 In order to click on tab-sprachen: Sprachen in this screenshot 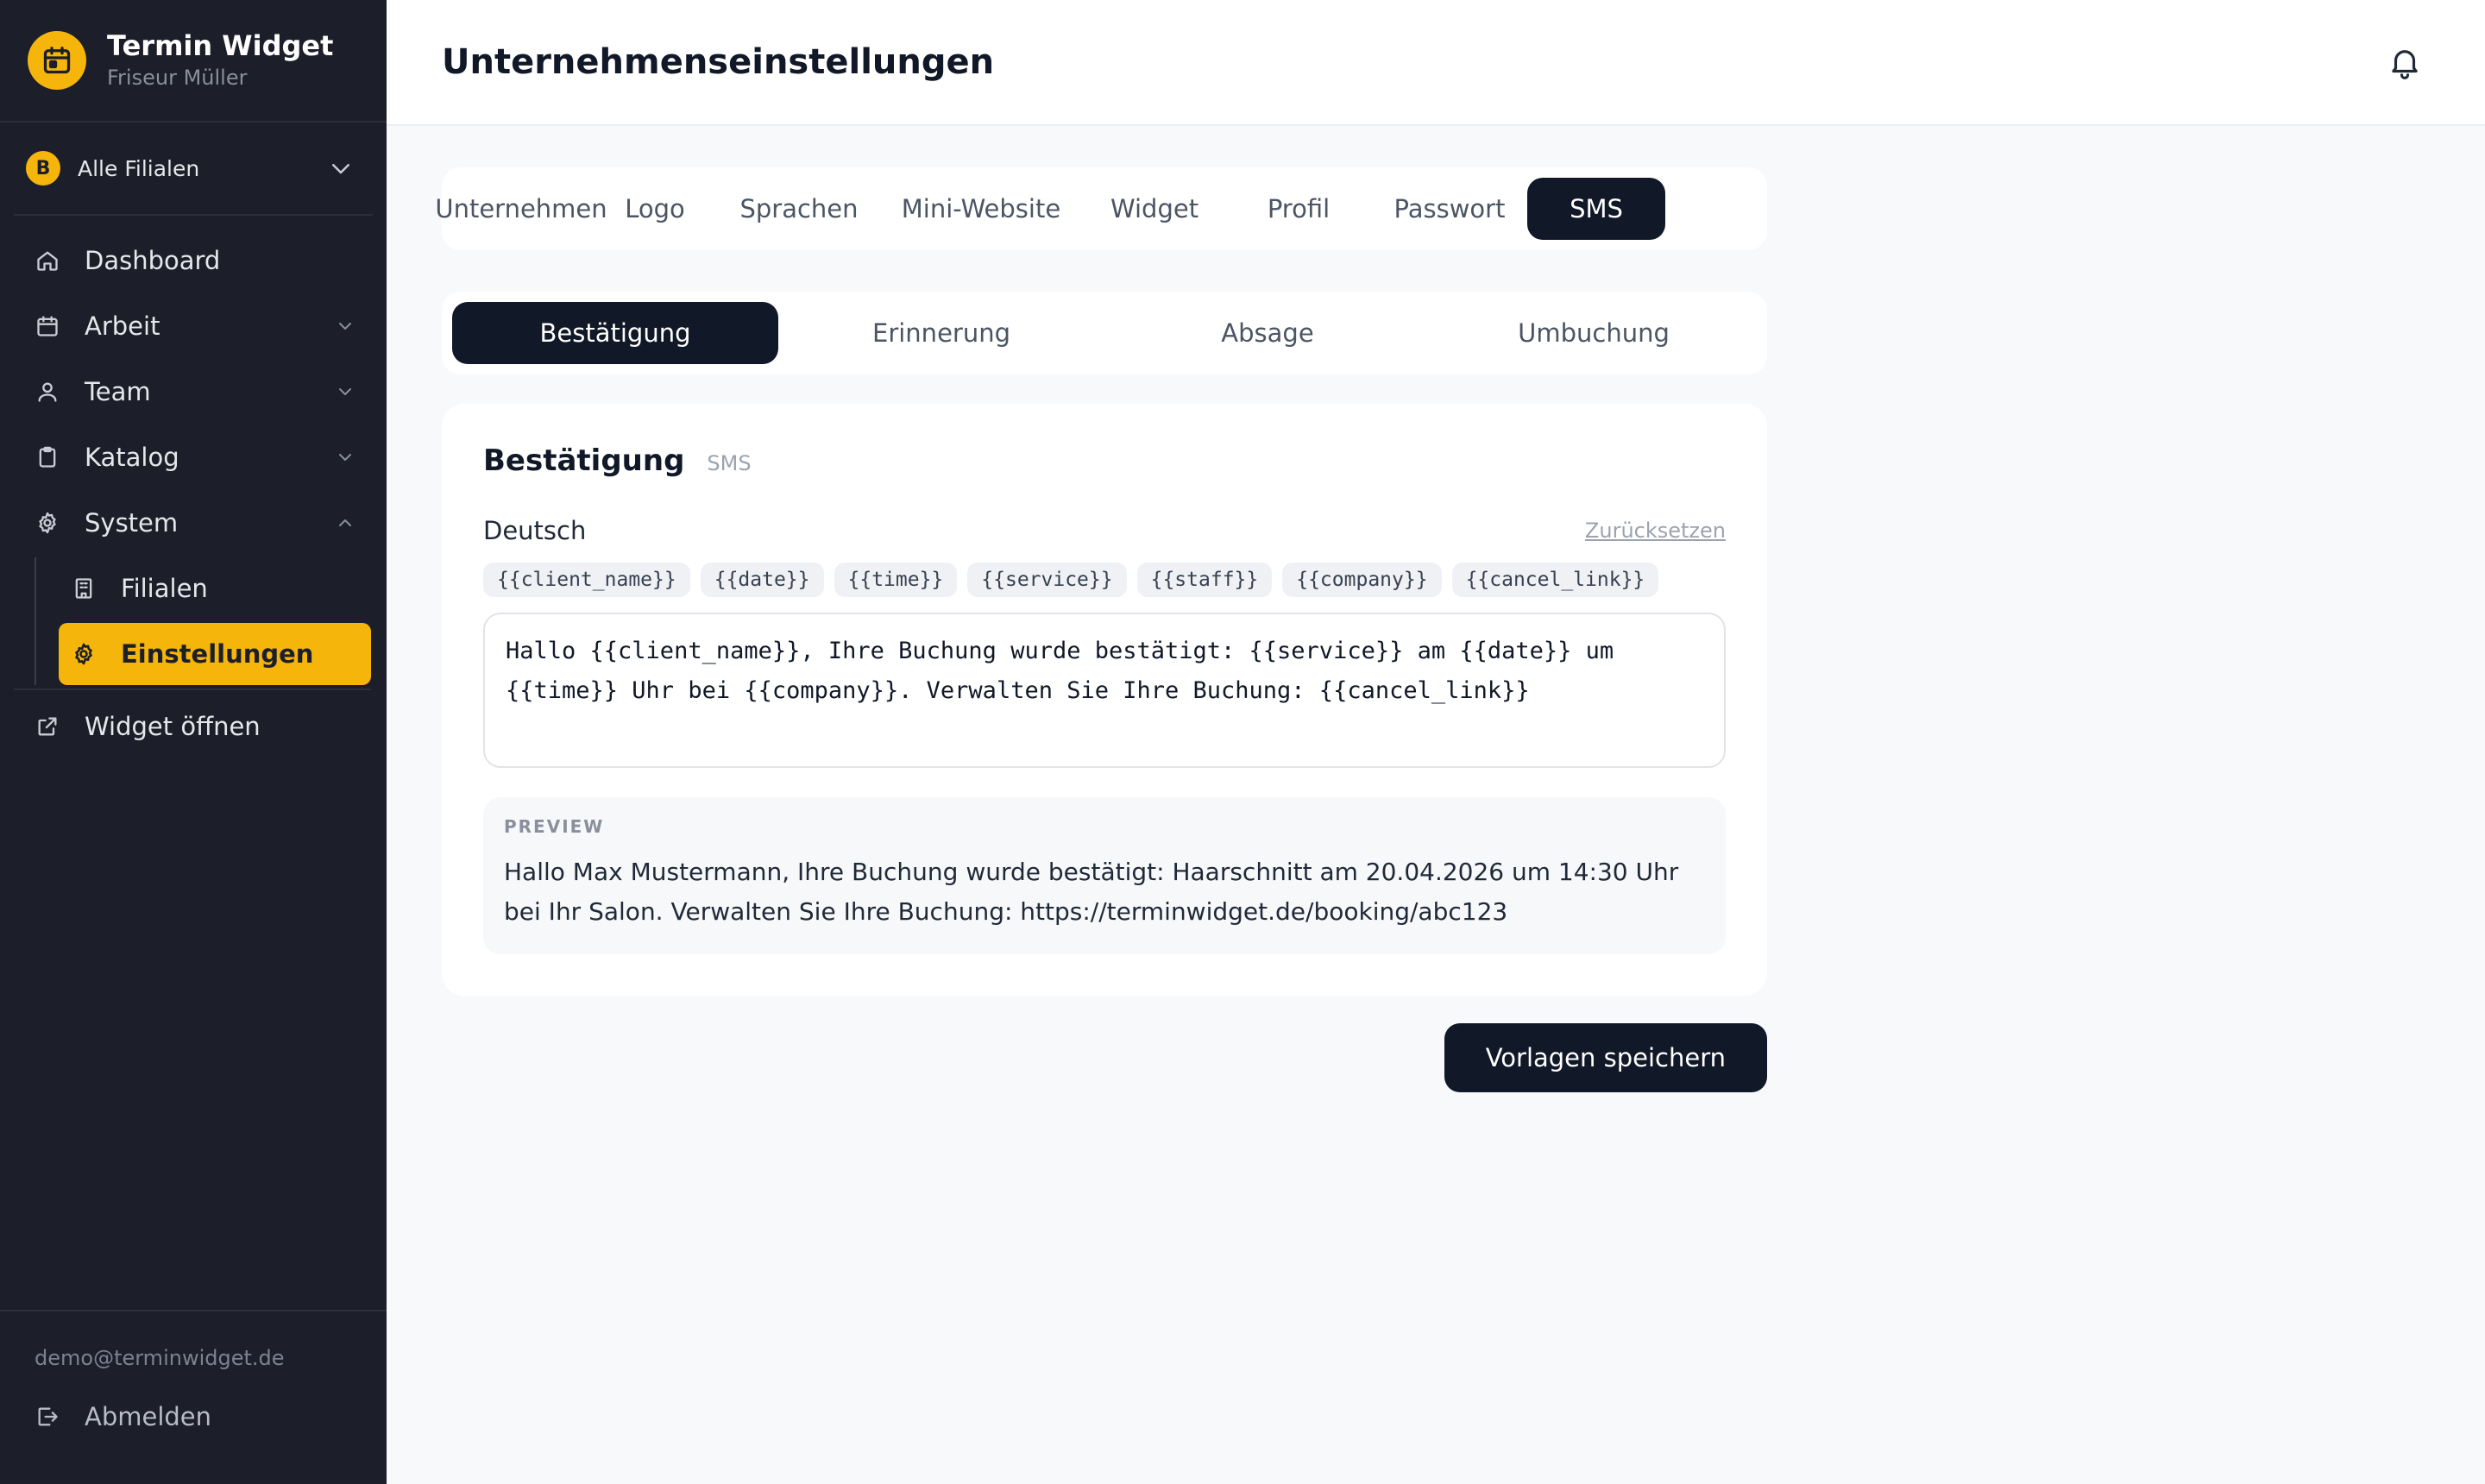, I will do `click(799, 209)`.